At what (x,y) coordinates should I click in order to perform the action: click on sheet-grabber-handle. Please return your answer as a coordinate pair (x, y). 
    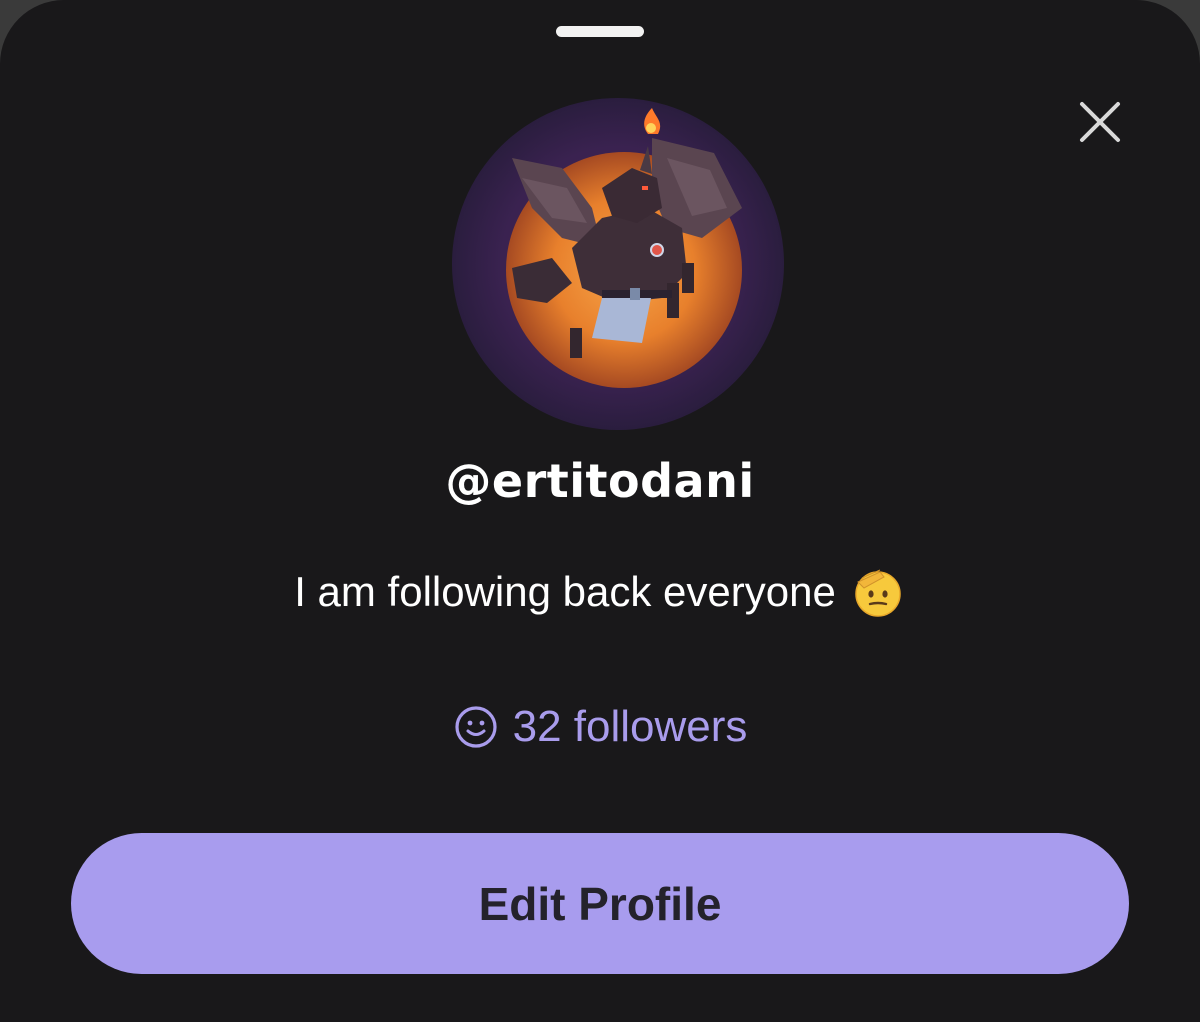
    Looking at the image, I should click on (600, 31).